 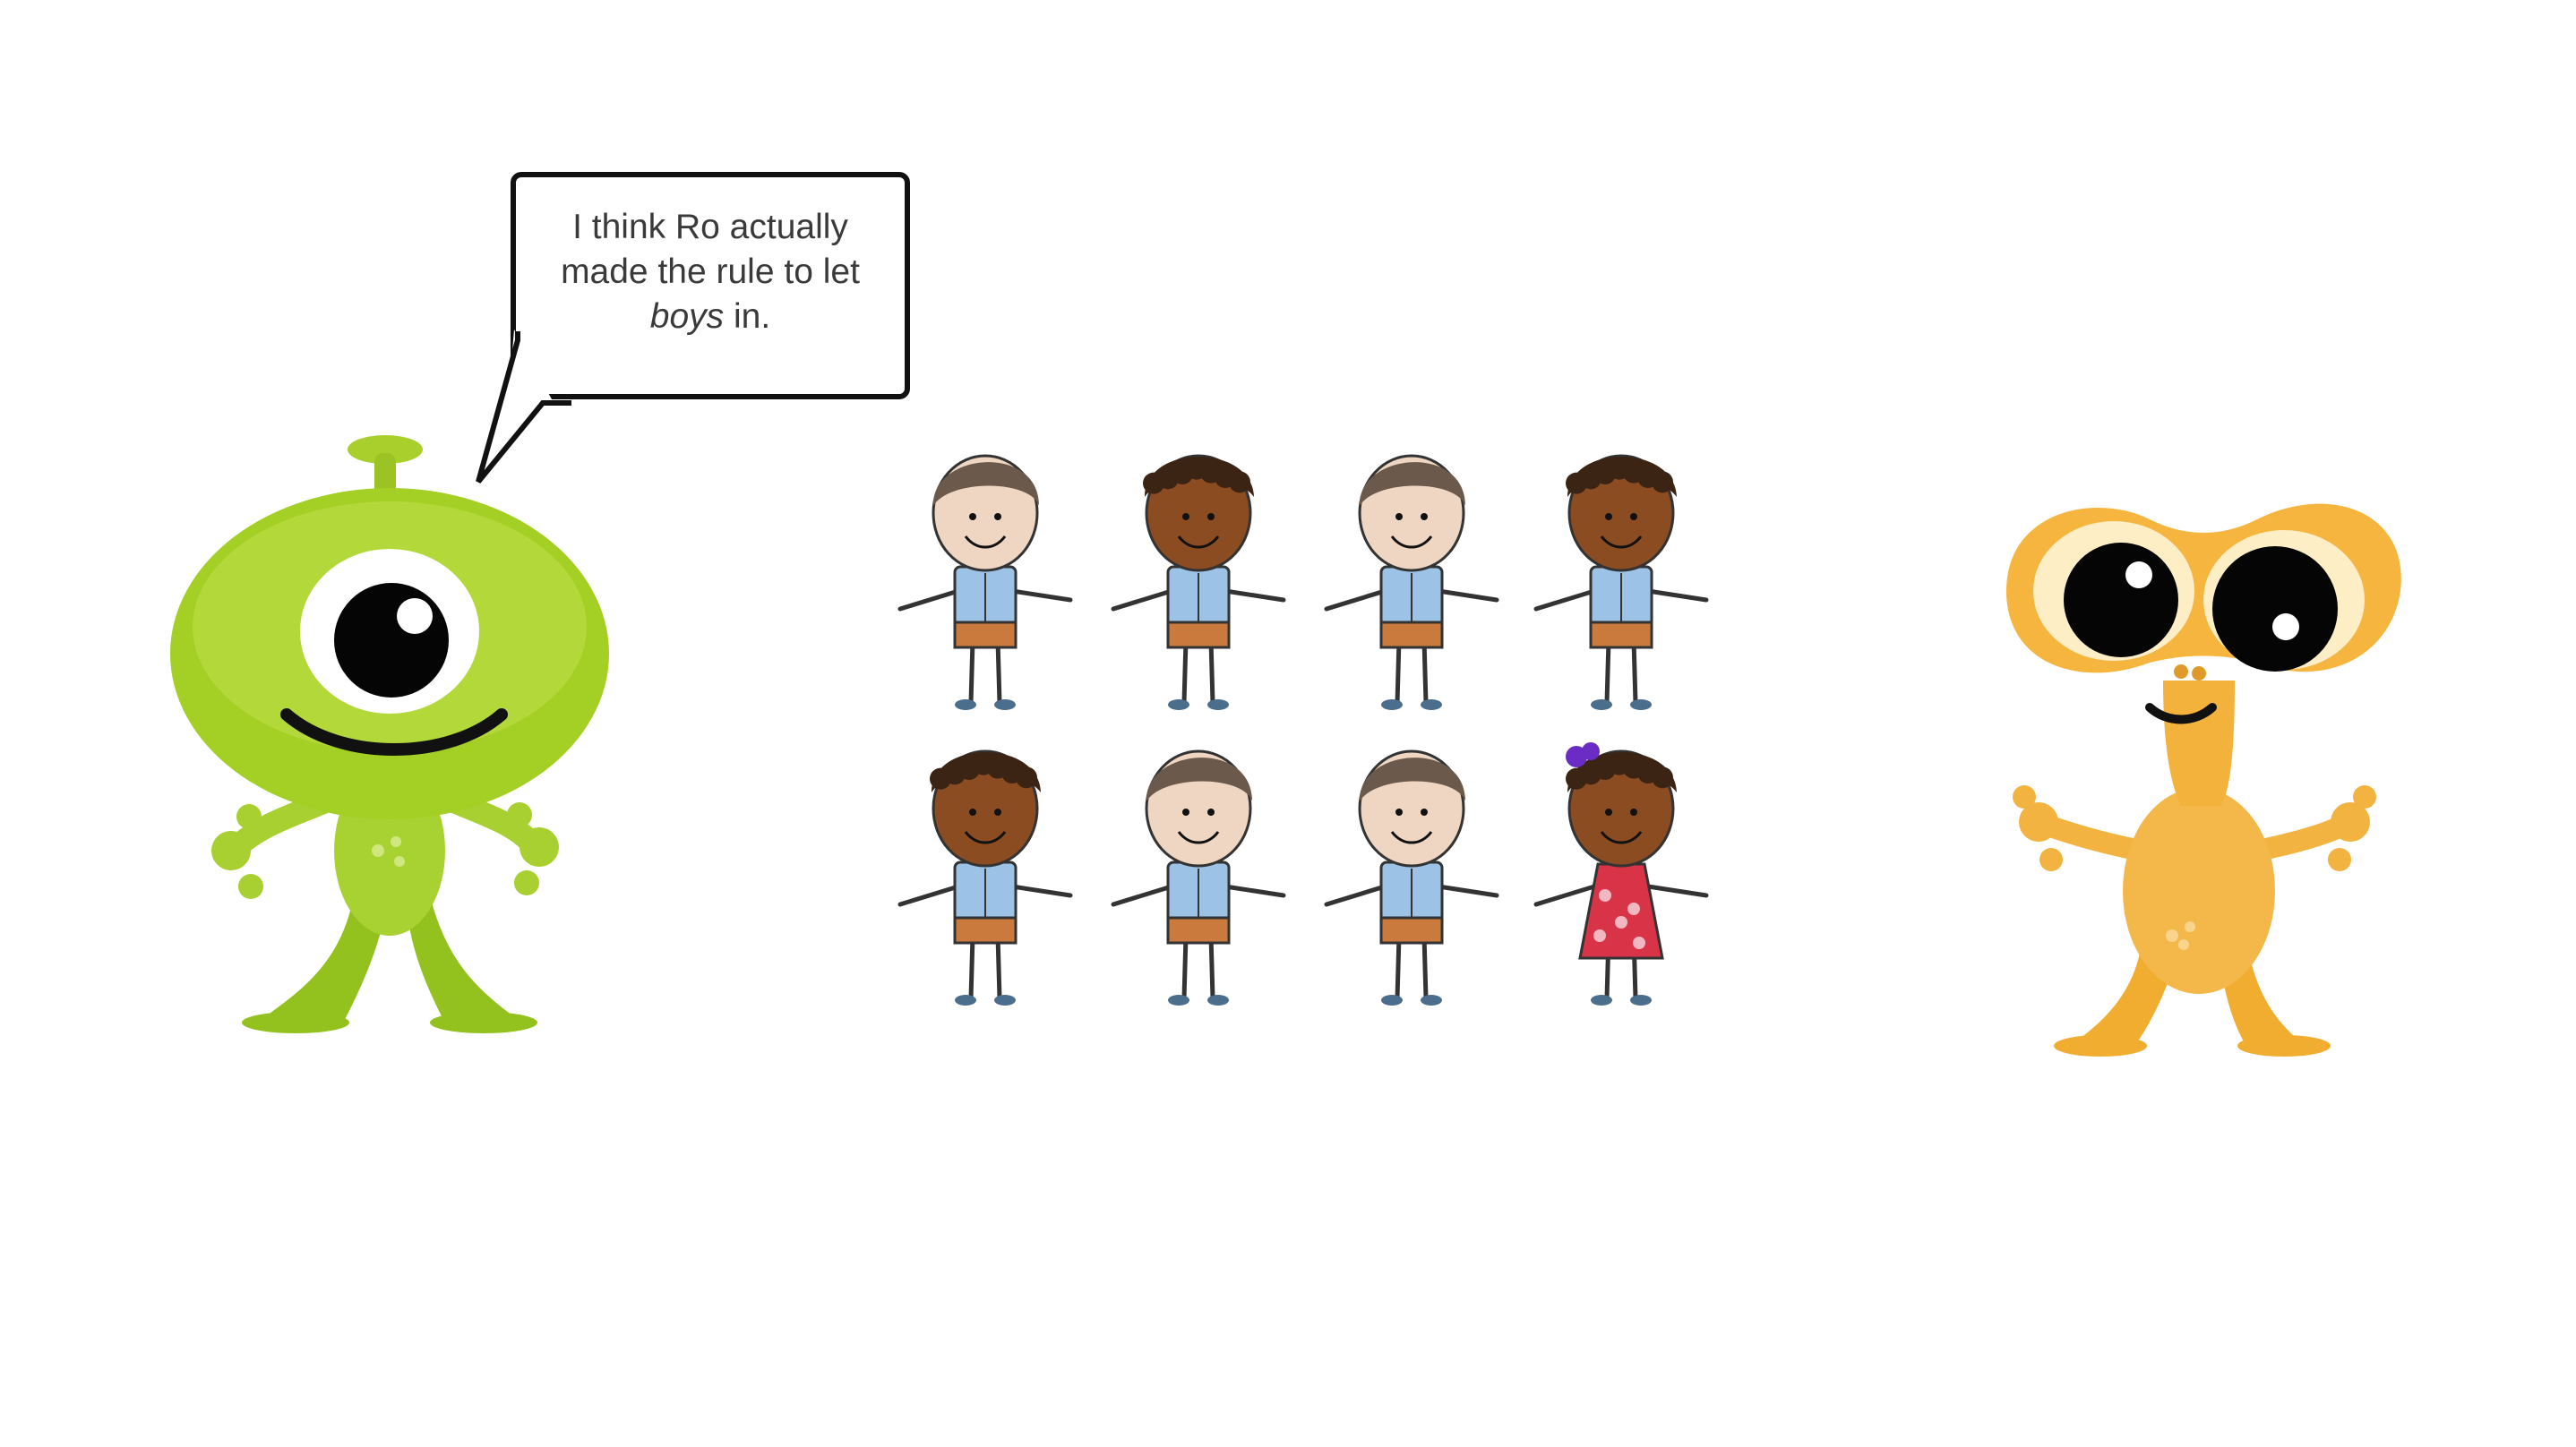 I want to click on children-grid, so click(x=1308, y=734).